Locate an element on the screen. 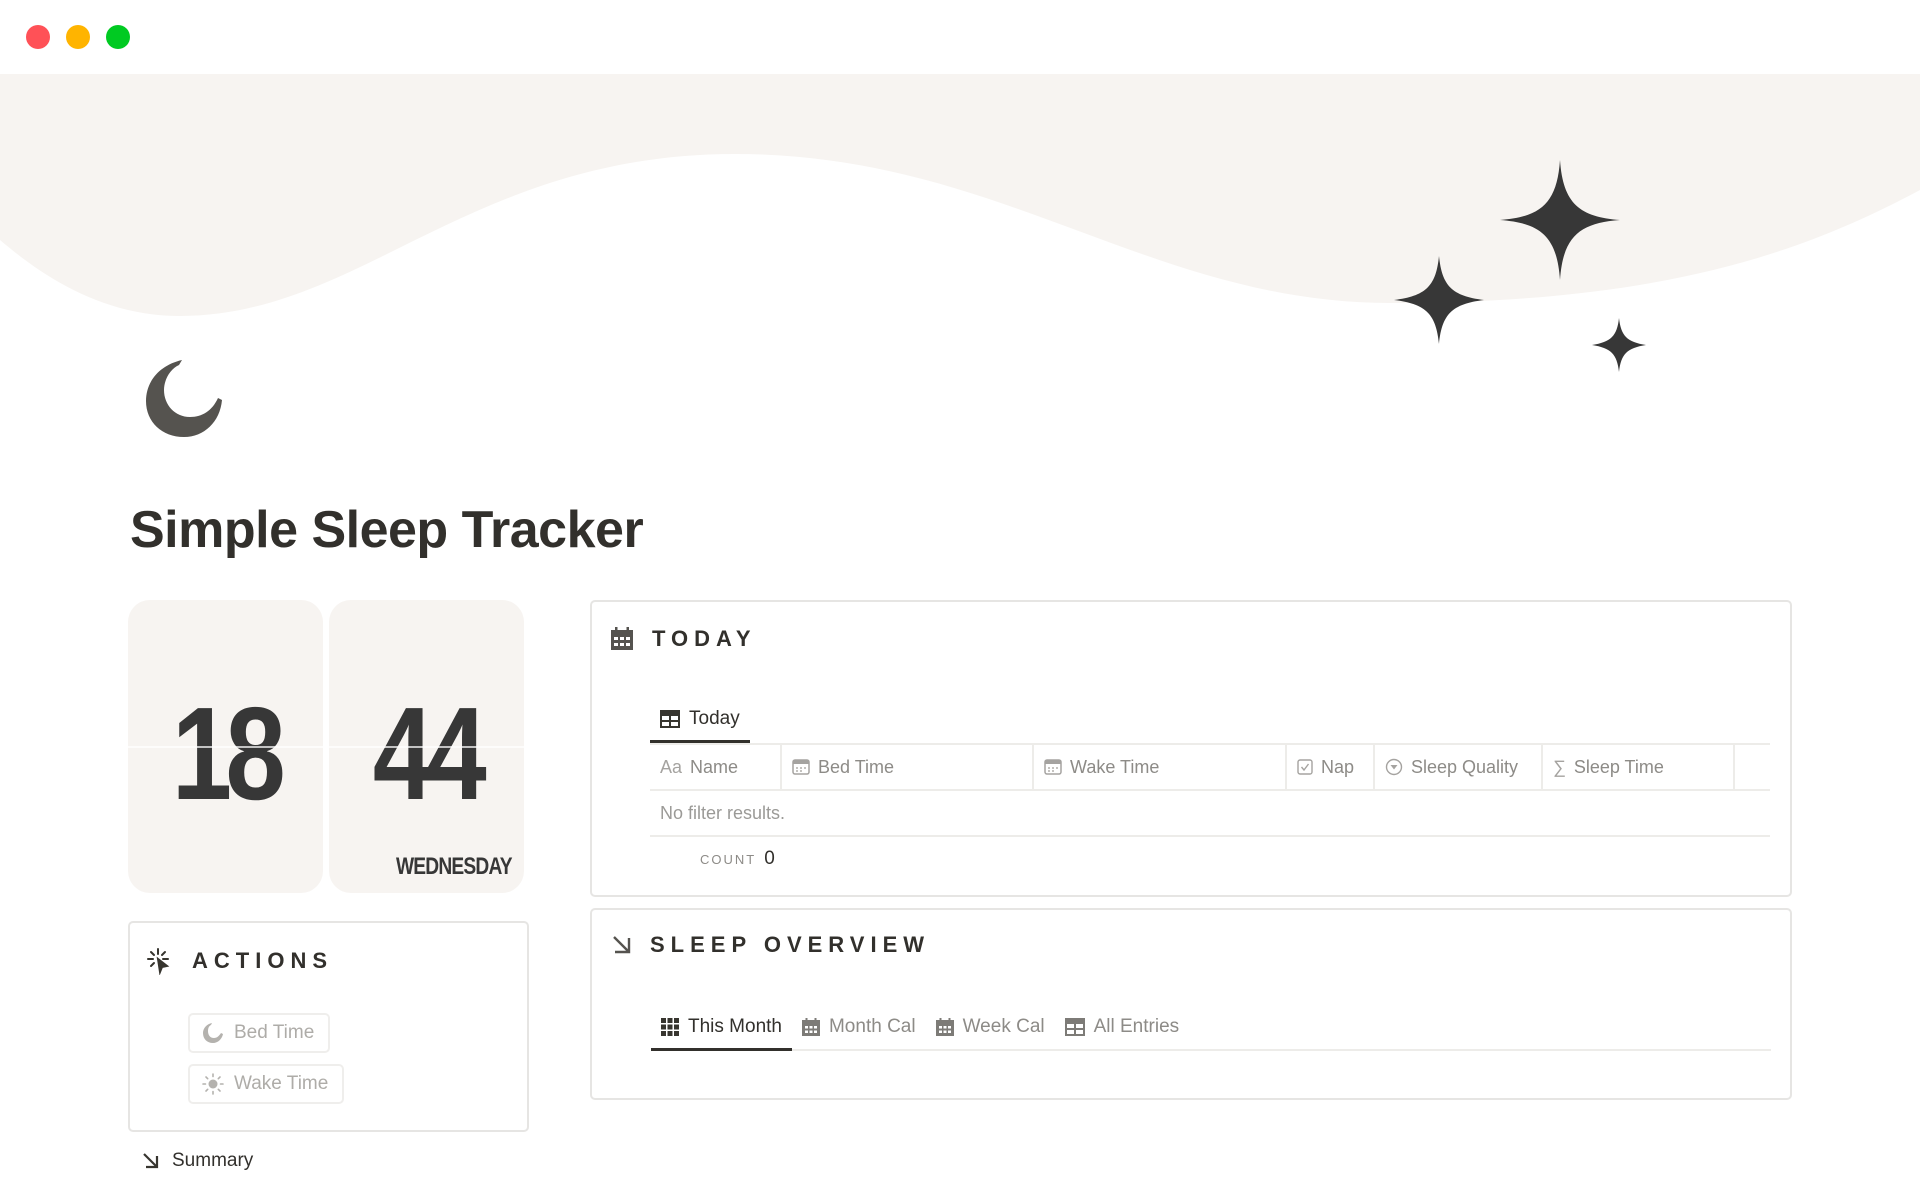  tab-today: Today is located at coordinates (700, 720).